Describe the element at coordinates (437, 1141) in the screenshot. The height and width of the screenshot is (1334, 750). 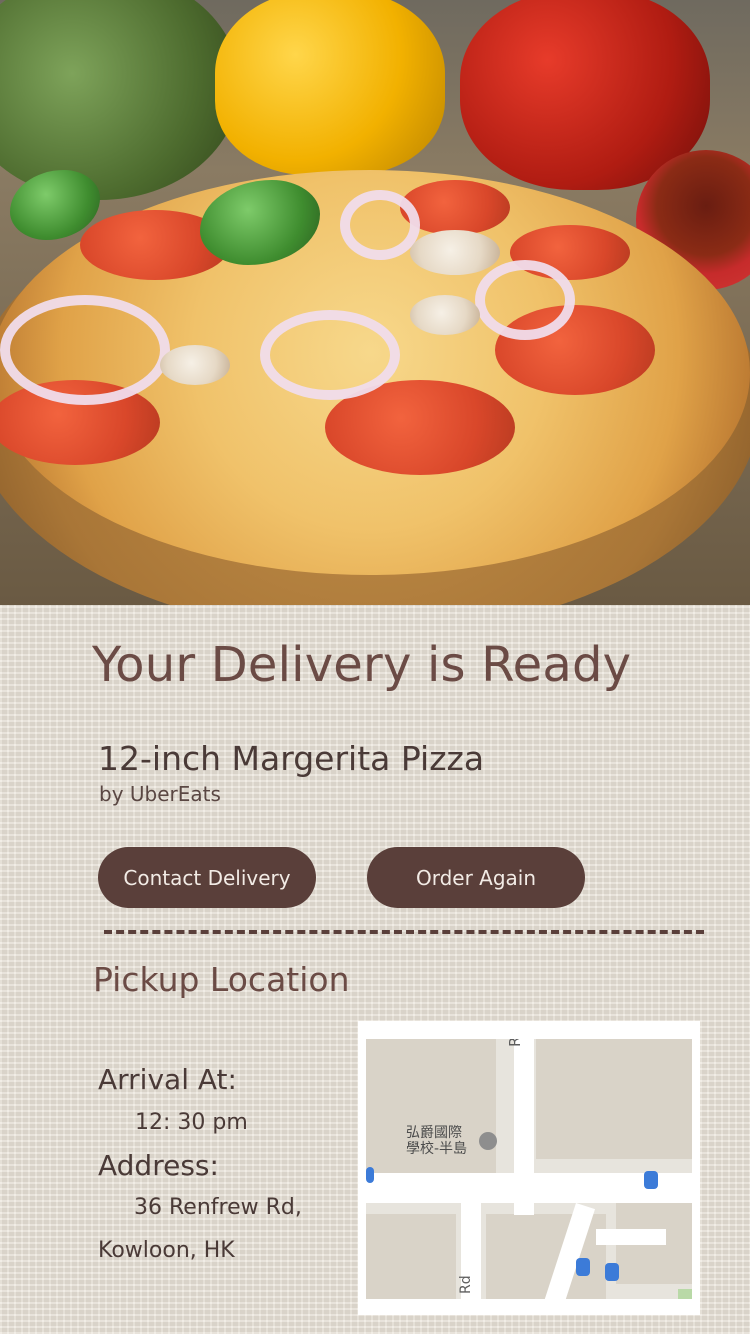
I see `school-label: 弘爵國際 學校-半島` at that location.